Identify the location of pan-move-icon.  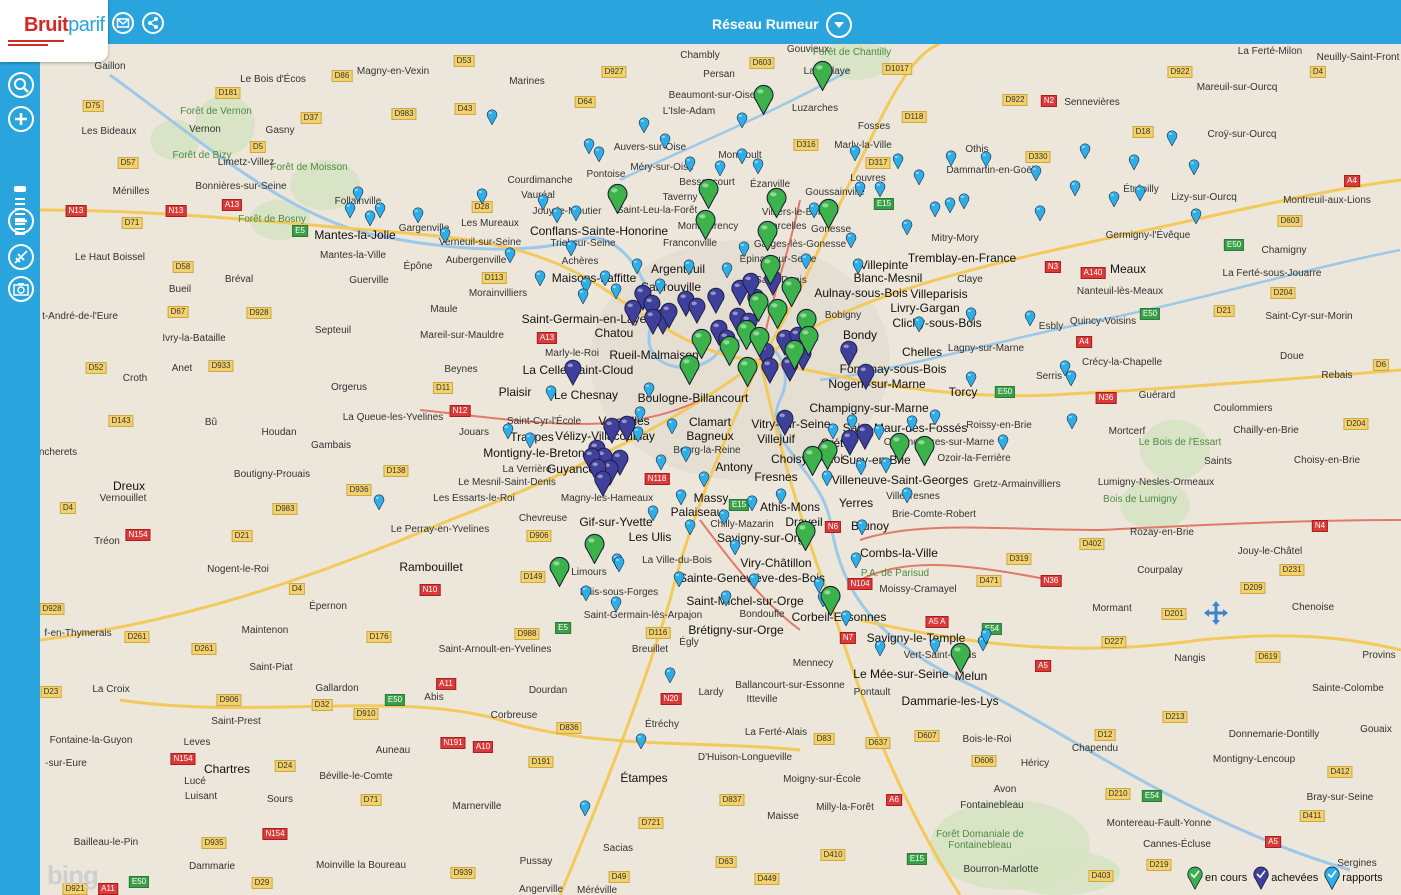
(1216, 615).